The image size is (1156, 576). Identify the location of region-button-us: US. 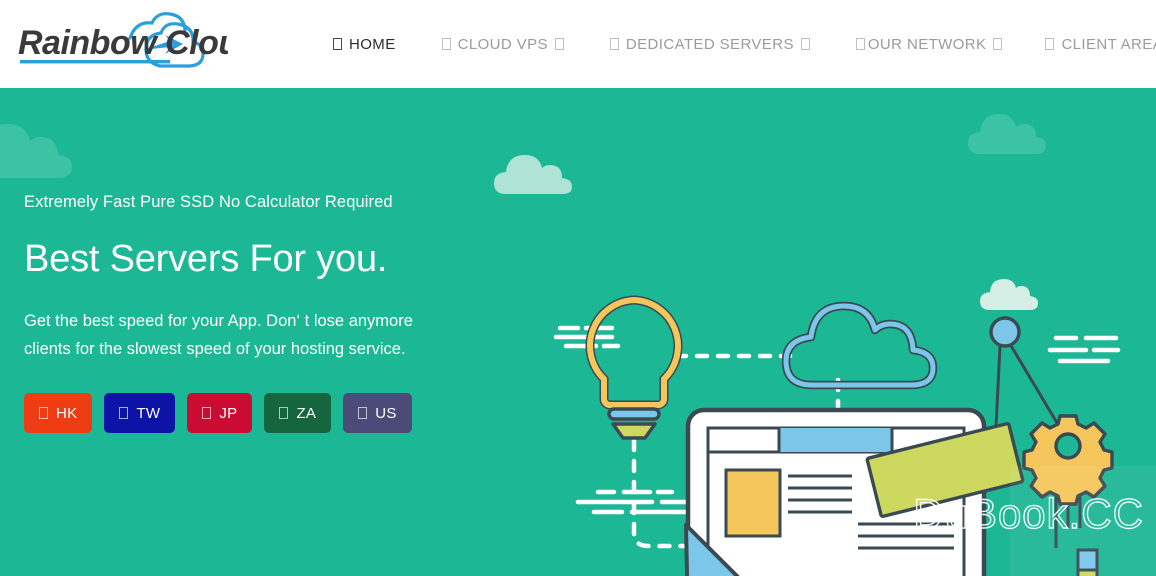
(377, 413).